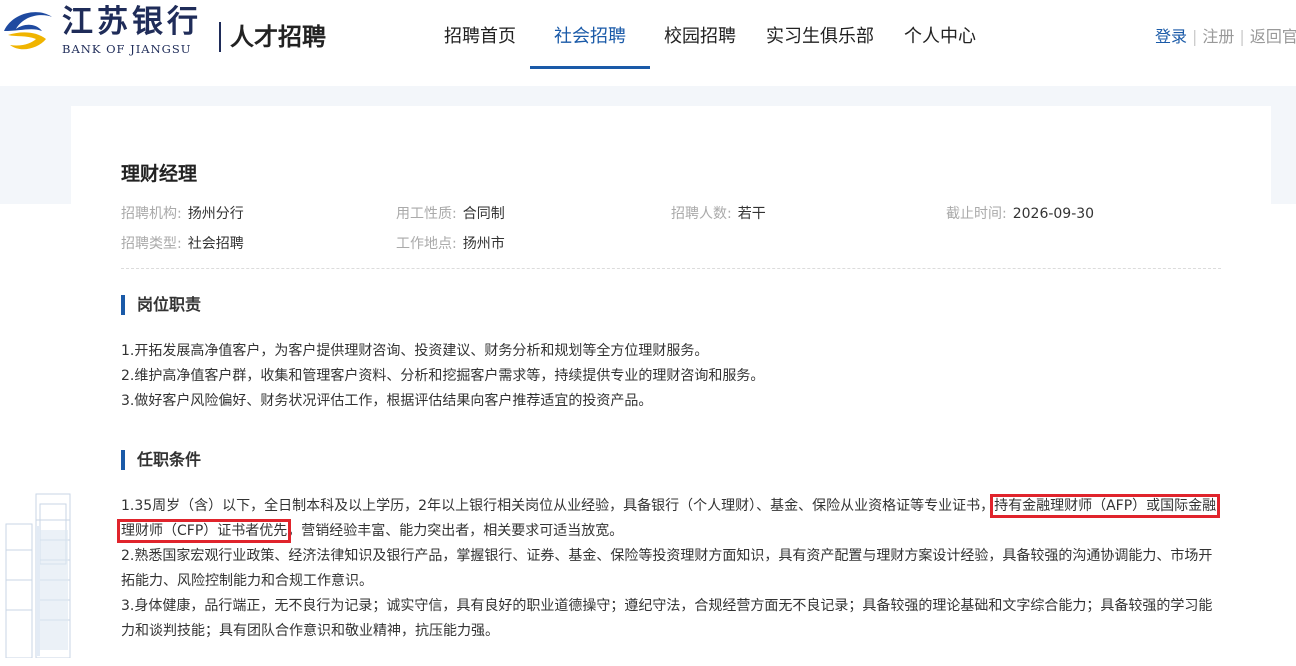 The height and width of the screenshot is (666, 1296). I want to click on meta-deadline-value: 2026-09-30, so click(1053, 214).